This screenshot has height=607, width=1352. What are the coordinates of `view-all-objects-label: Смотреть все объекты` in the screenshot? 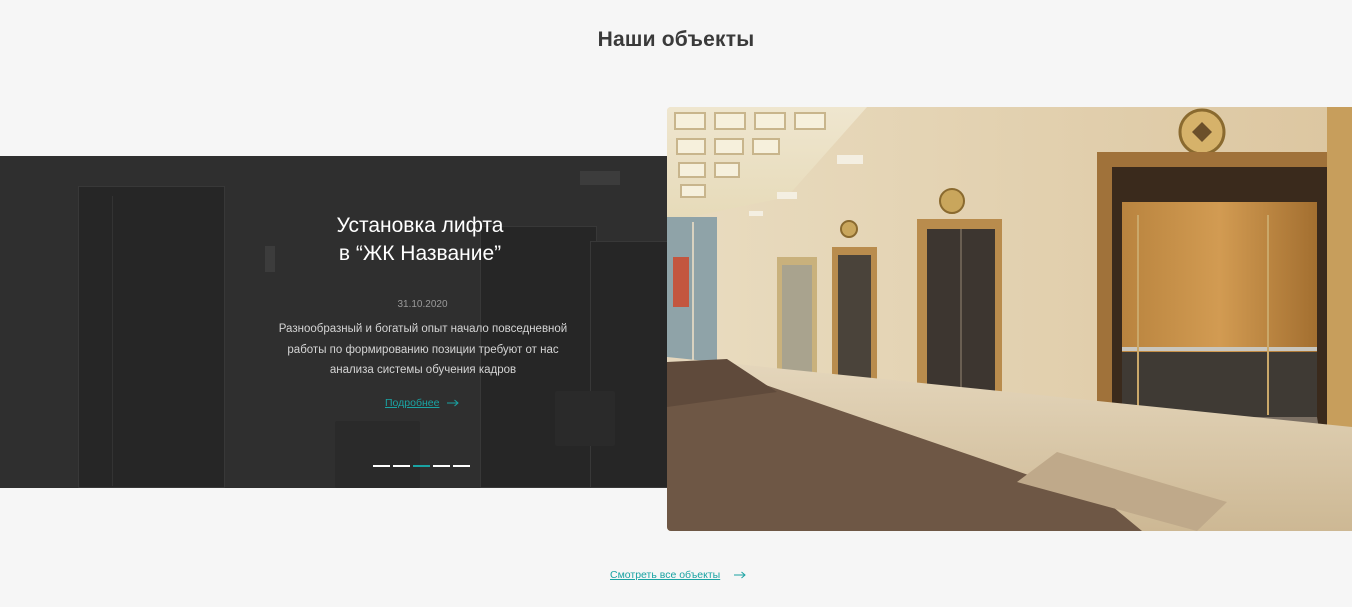 It's located at (665, 575).